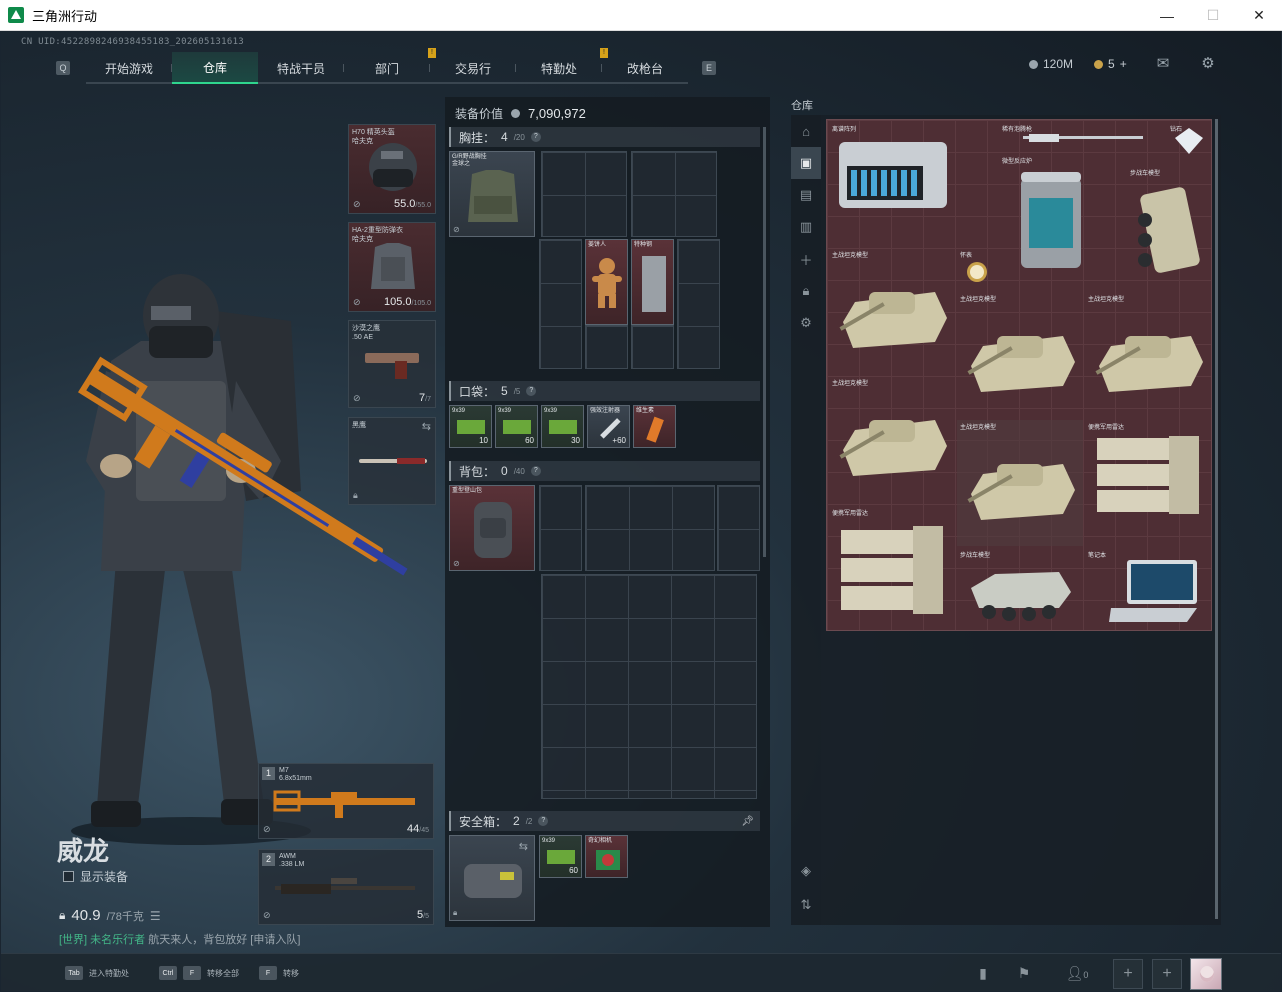 The width and height of the screenshot is (1282, 992). Describe the element at coordinates (275, 940) in the screenshot. I see `chat-join-link: [申请入队]` at that location.